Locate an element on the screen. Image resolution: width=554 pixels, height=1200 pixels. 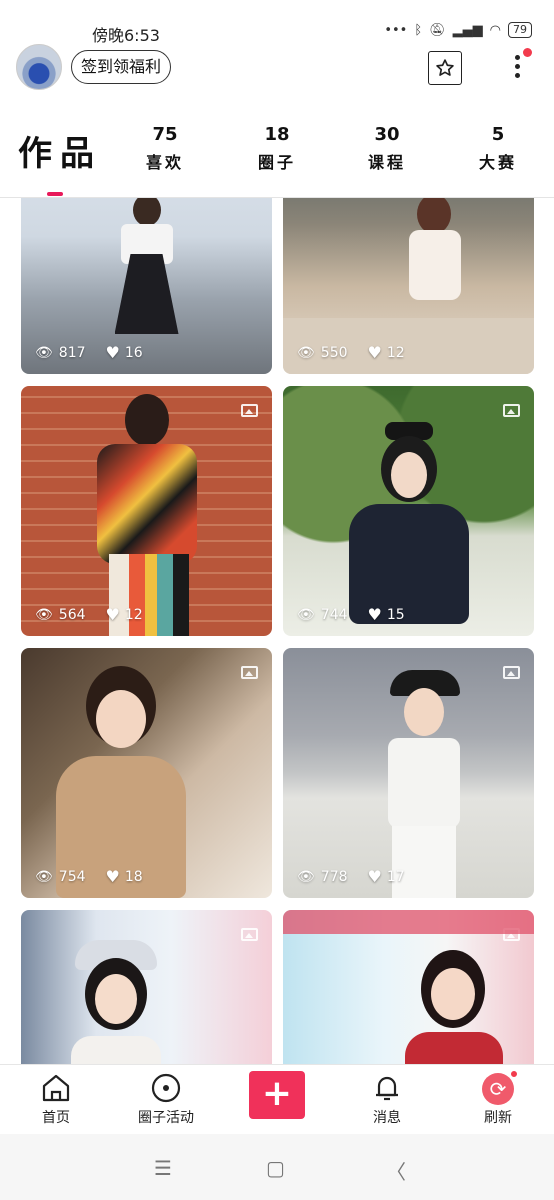
plus-icon: + is located at coordinates (277, 1093).